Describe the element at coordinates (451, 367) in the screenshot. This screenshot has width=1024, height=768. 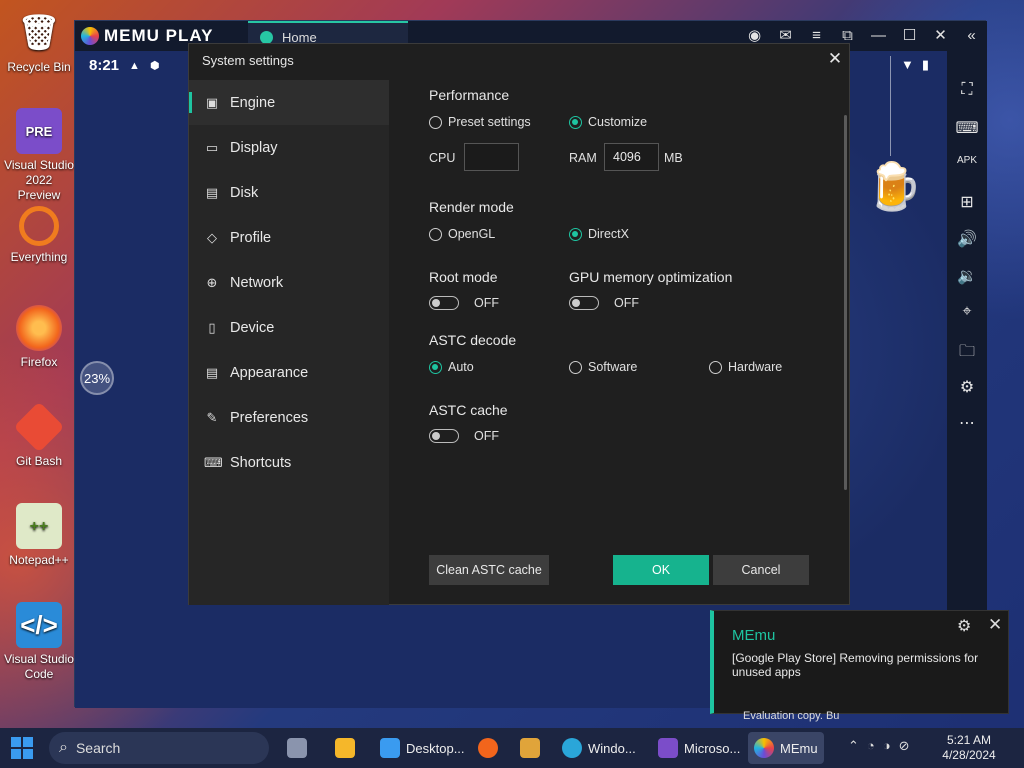
I see `astc-auto-radio: Auto` at that location.